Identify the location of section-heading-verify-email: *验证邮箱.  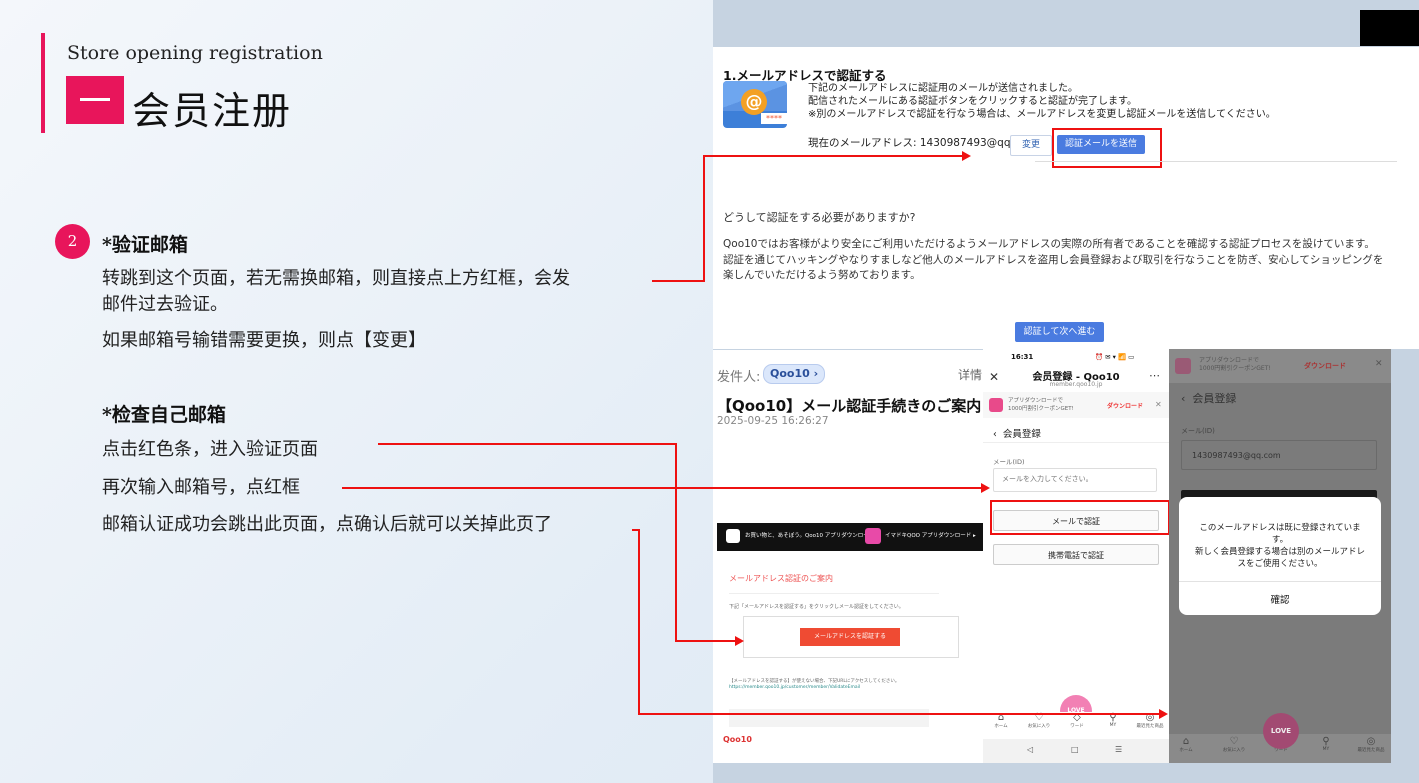
(145, 245).